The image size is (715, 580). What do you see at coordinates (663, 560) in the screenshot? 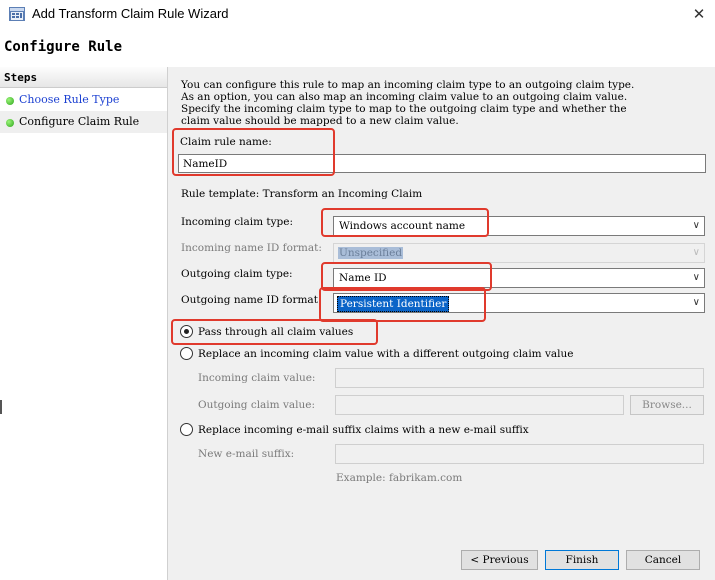
I see `cancel-button: Cancel` at bounding box center [663, 560].